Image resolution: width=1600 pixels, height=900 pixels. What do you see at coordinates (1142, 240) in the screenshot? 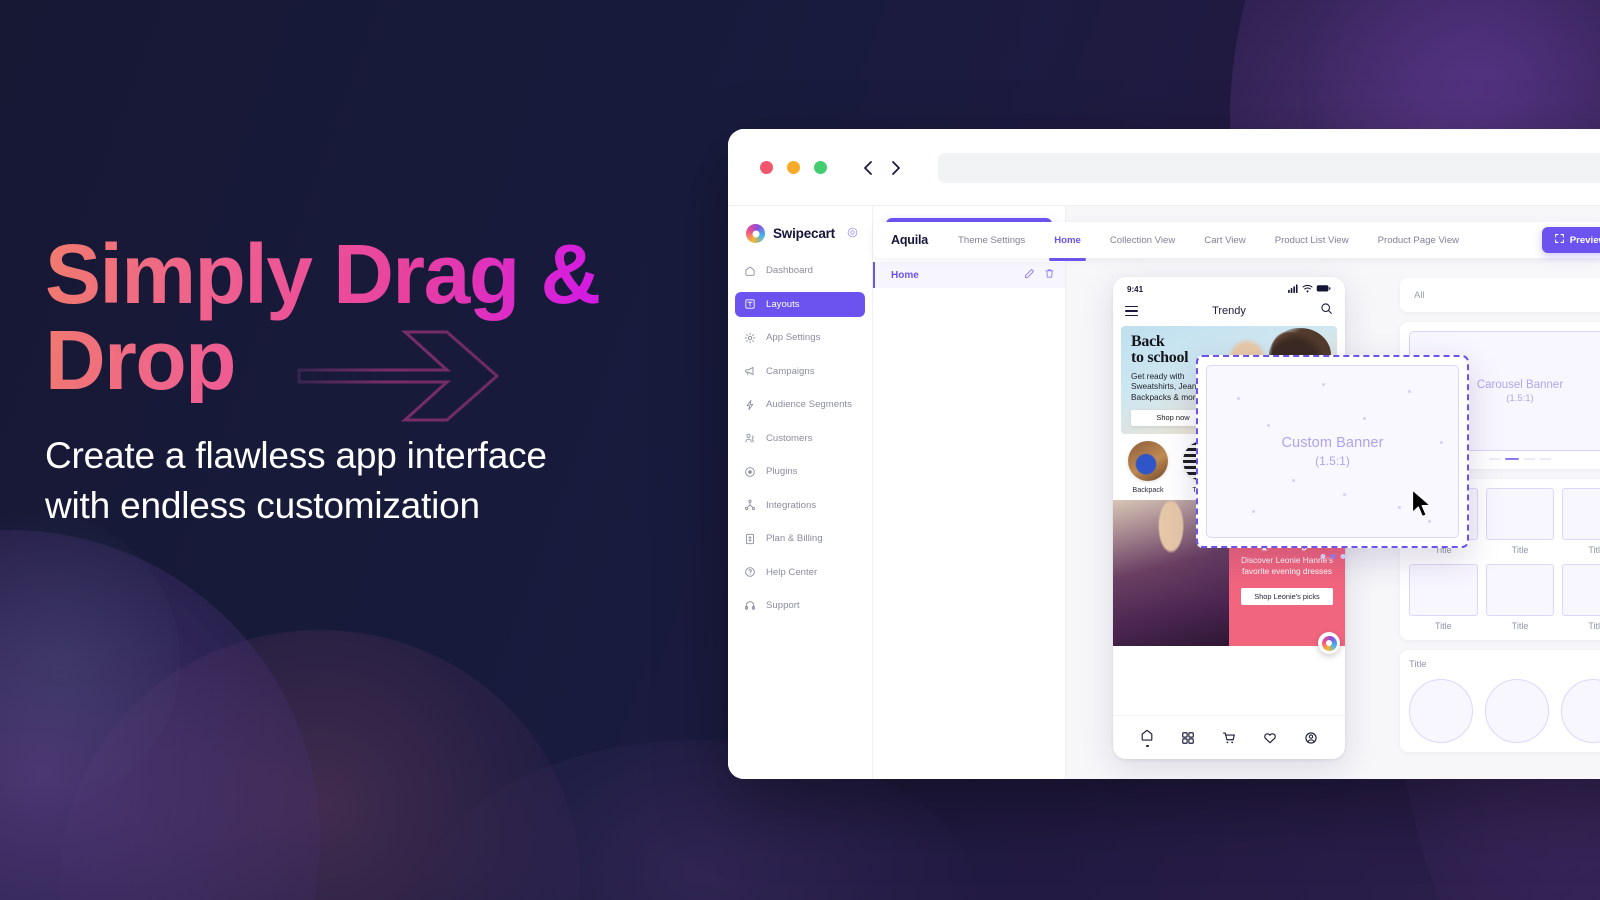
I see `tab-collection-view: Collection View` at bounding box center [1142, 240].